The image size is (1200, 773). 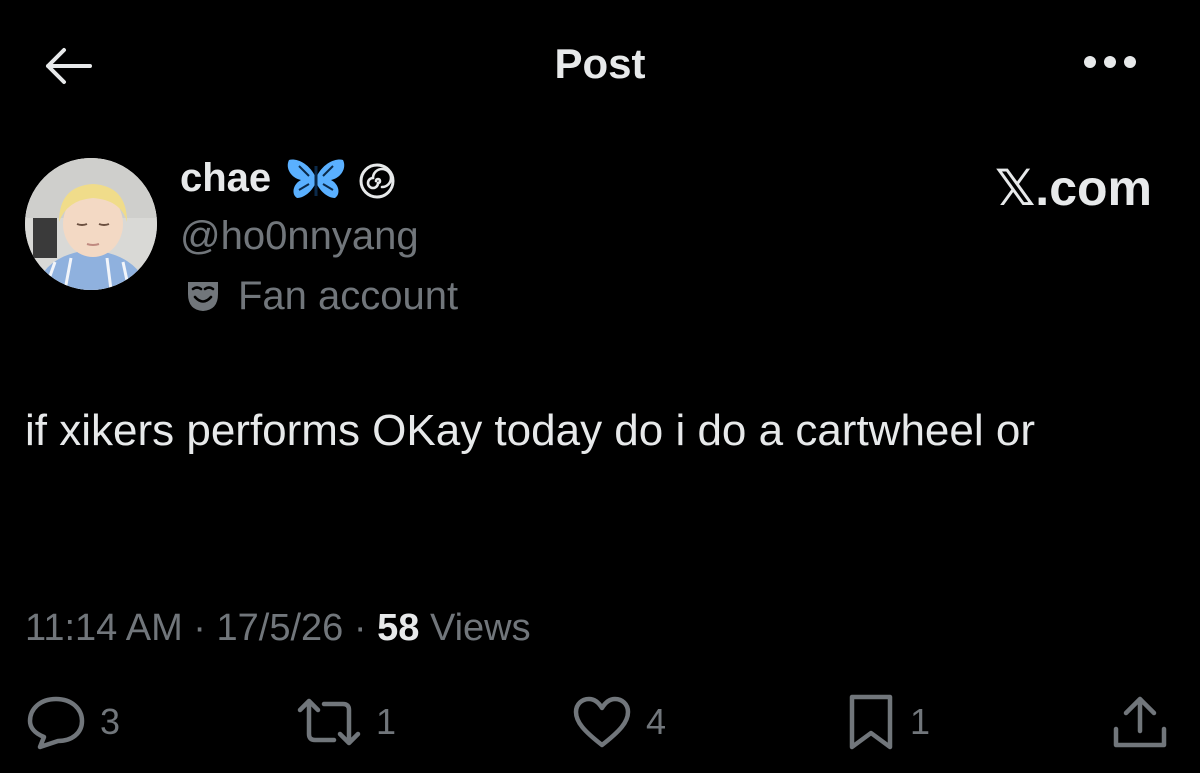 I want to click on avatar, so click(x=91, y=224).